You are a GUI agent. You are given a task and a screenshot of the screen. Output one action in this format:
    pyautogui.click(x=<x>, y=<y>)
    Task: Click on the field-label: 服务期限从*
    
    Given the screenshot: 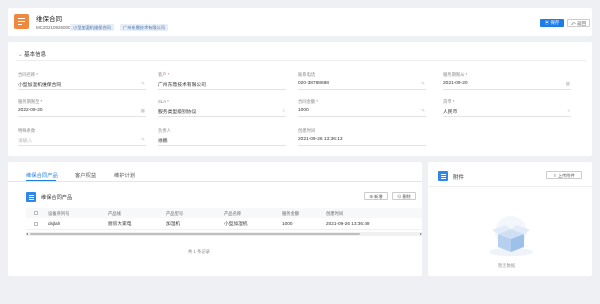 What is the action you would take?
    pyautogui.click(x=455, y=74)
    